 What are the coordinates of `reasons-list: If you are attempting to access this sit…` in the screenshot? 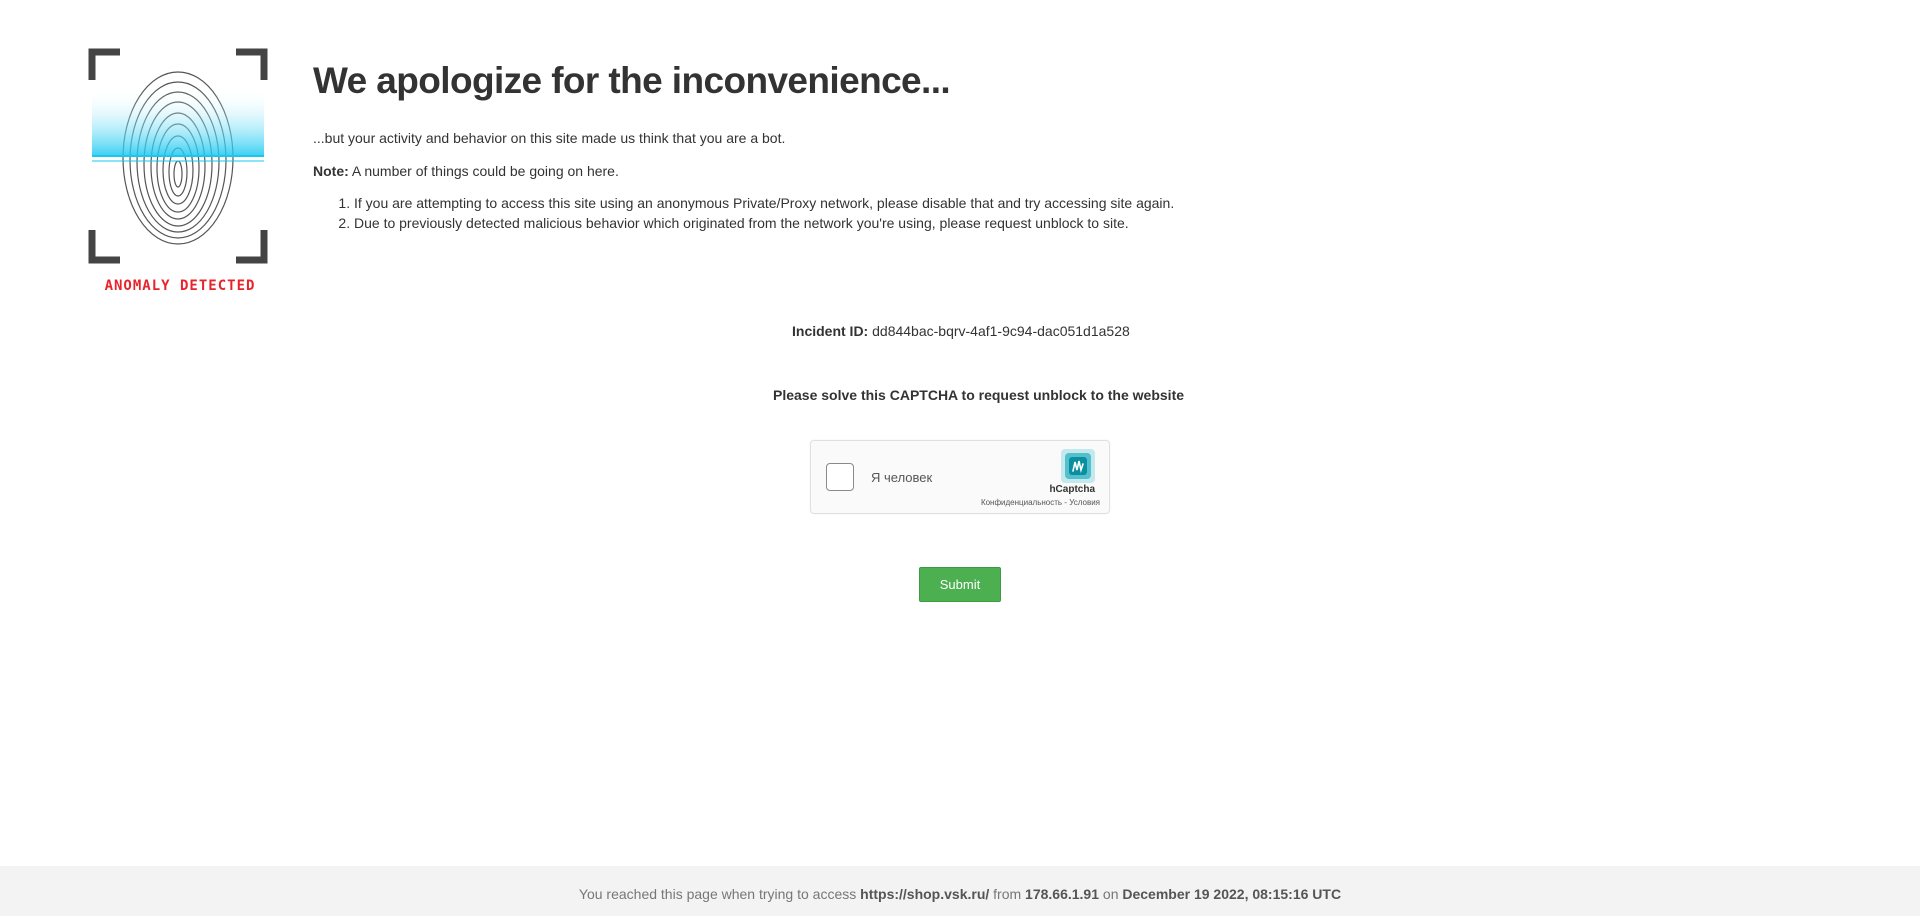 It's located at (963, 213).